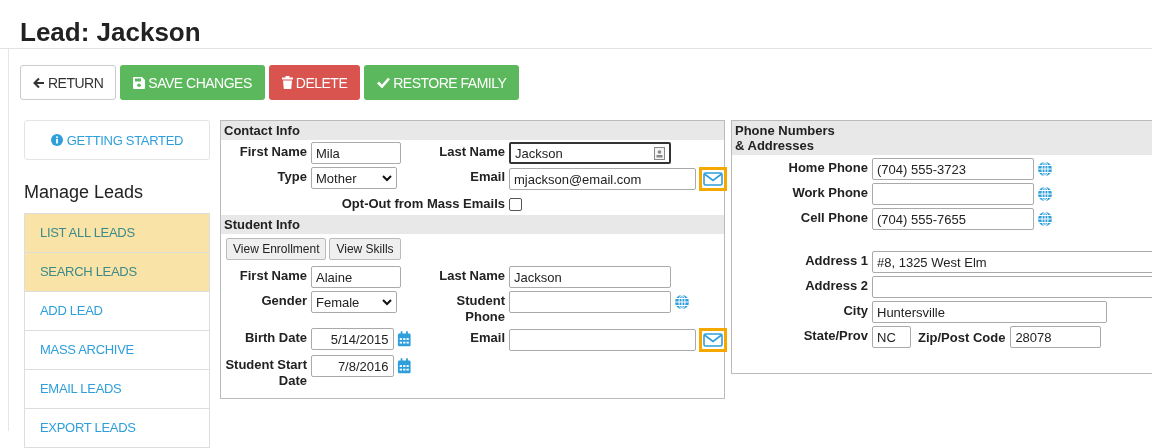  Describe the element at coordinates (39, 82) in the screenshot. I see `arrow-left-icon` at that location.